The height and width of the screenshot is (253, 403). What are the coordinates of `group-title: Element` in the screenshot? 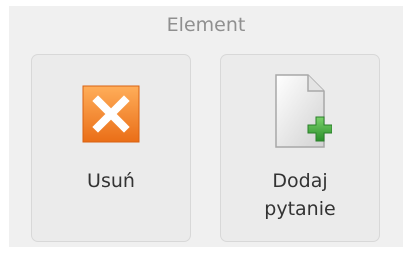 It's located at (206, 25).